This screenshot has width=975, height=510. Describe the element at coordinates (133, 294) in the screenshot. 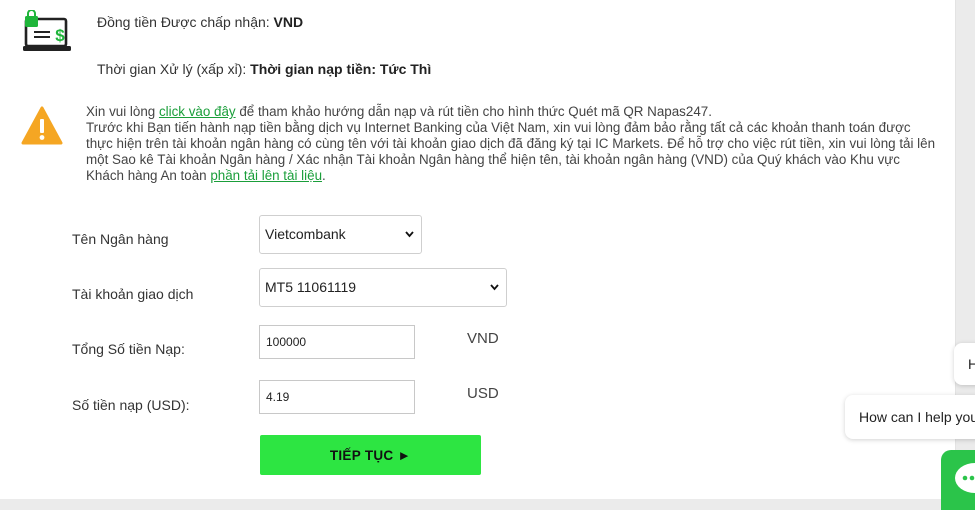

I see `trading-account-label: Tài khoản giao dịch` at that location.